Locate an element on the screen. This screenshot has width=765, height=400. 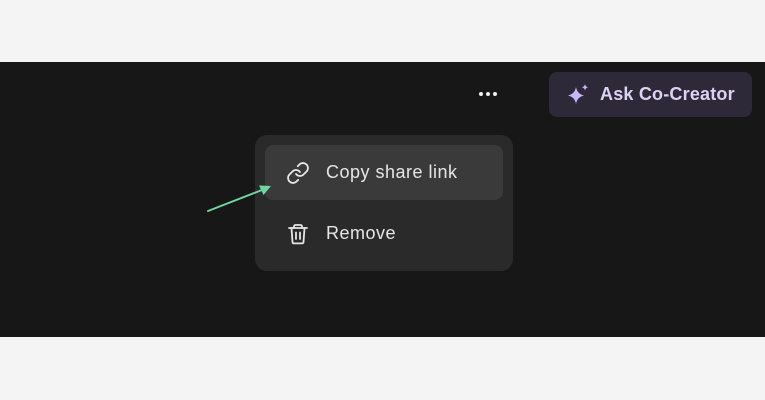
more-horizontal-icon is located at coordinates (481, 94).